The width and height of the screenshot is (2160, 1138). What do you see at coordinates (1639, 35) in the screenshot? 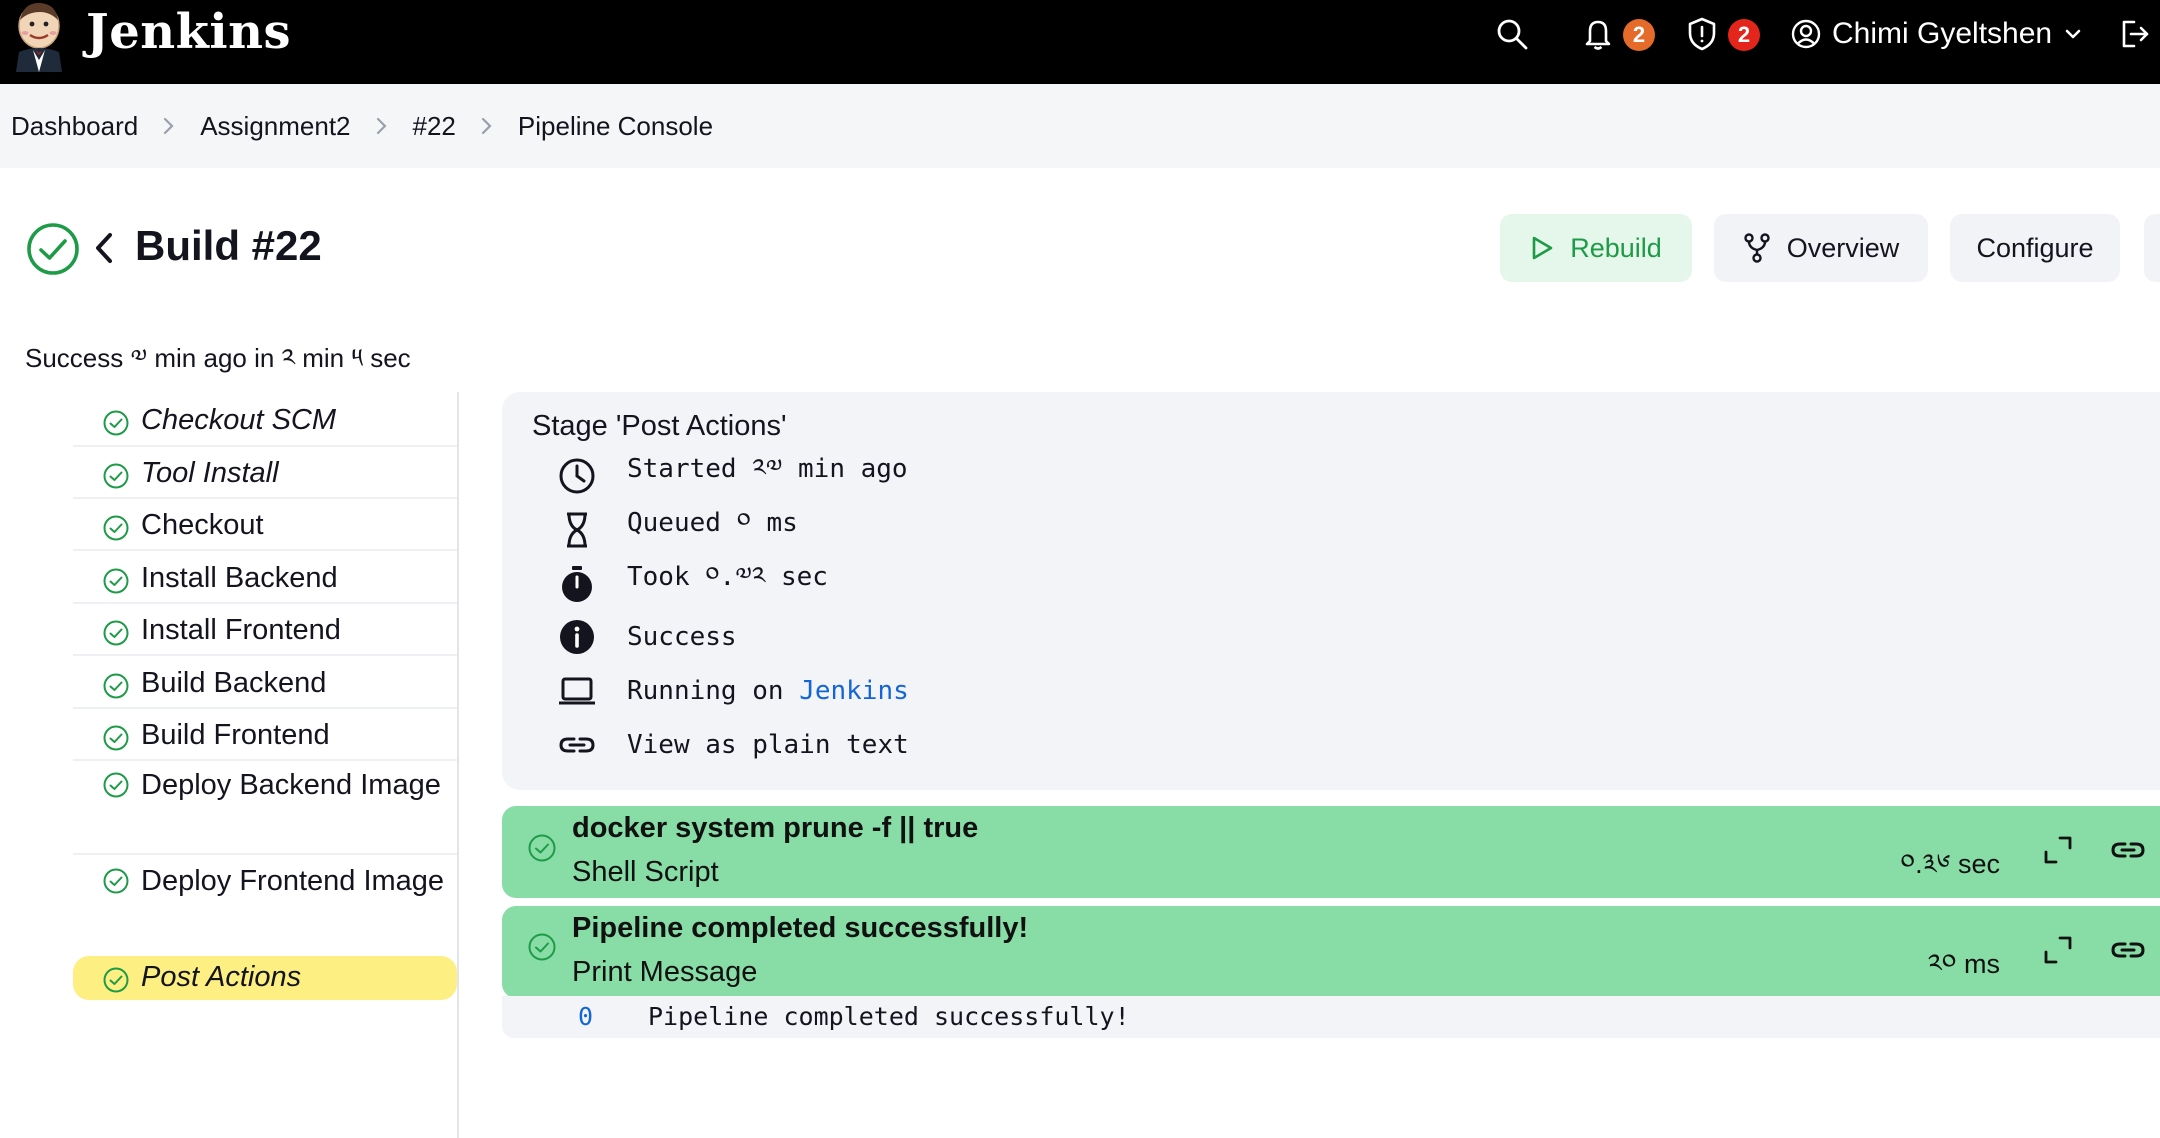
I see `notifications-badge: 2` at bounding box center [1639, 35].